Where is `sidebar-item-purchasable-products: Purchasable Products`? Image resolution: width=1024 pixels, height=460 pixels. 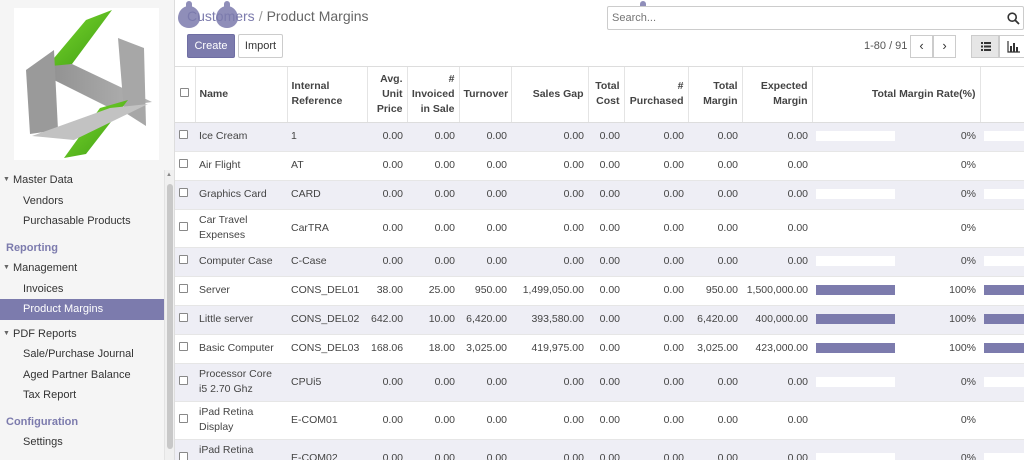 sidebar-item-purchasable-products: Purchasable Products is located at coordinates (82, 221).